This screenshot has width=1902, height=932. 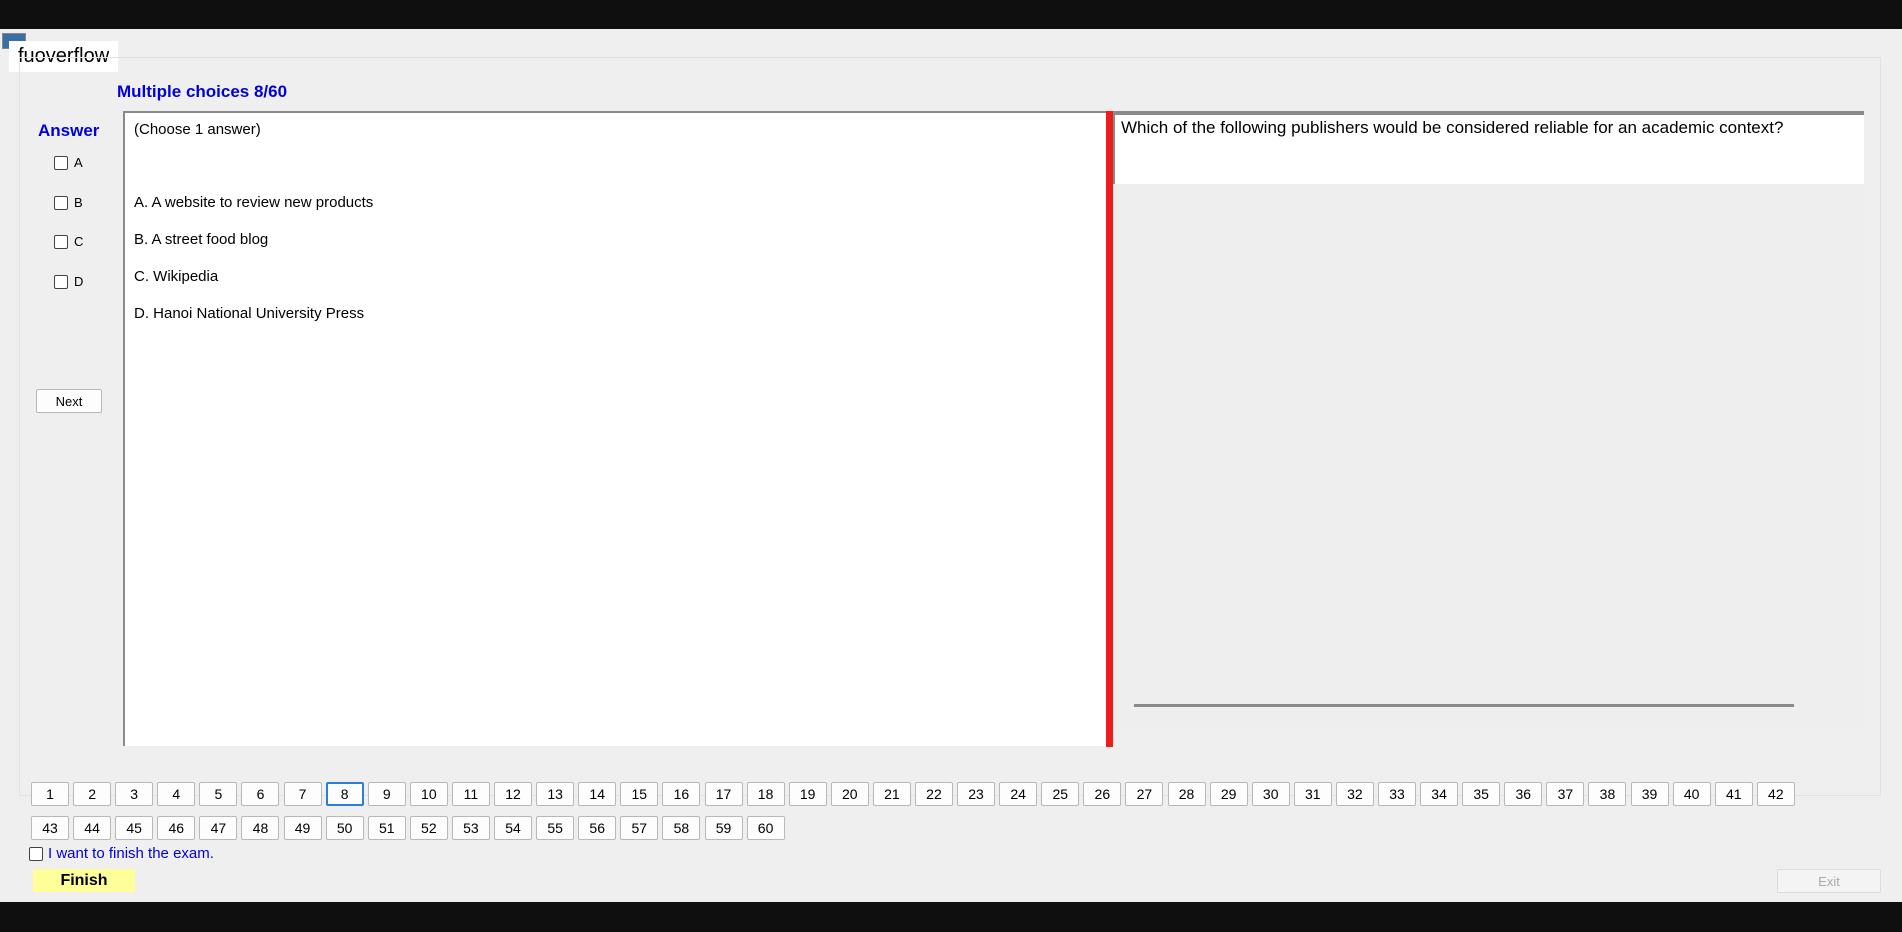 What do you see at coordinates (61, 281) in the screenshot?
I see `checkbox-d` at bounding box center [61, 281].